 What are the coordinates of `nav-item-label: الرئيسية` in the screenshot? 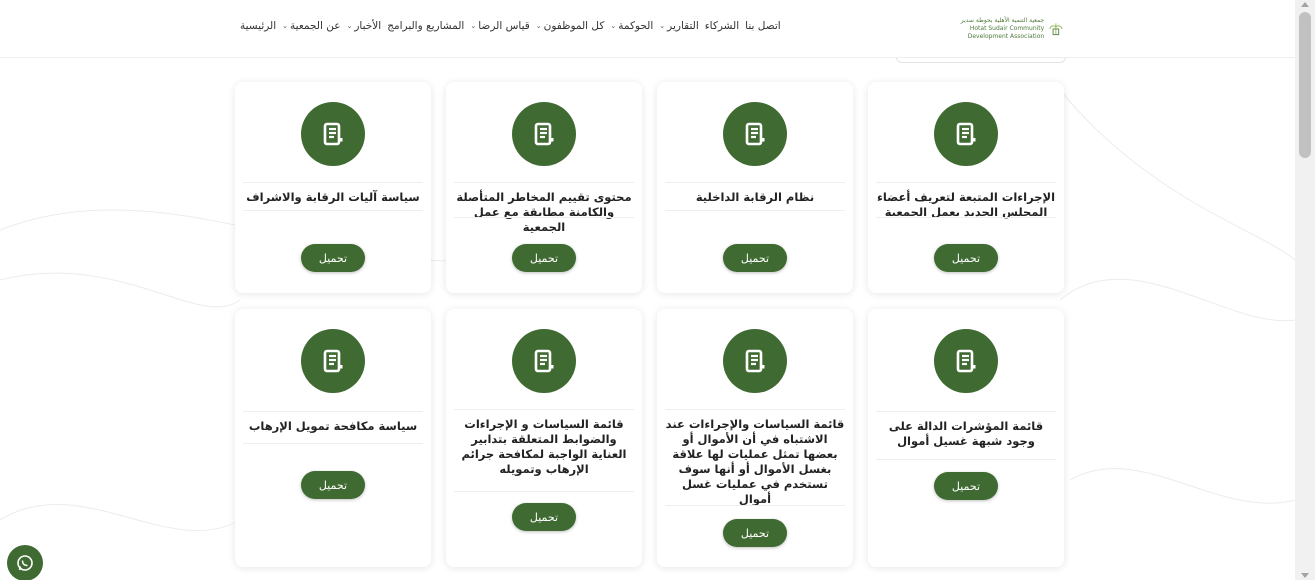 It's located at (258, 26).